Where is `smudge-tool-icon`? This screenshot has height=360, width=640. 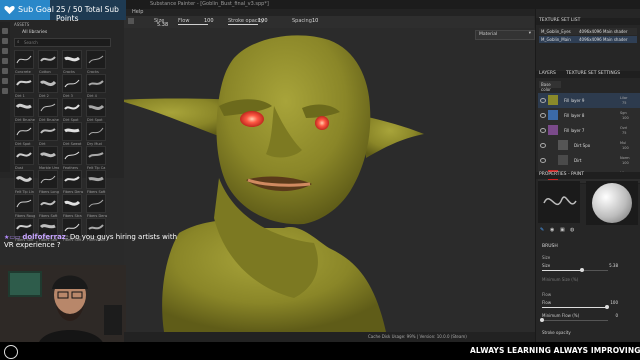
smudge-tool-icon is located at coordinates (5, 61).